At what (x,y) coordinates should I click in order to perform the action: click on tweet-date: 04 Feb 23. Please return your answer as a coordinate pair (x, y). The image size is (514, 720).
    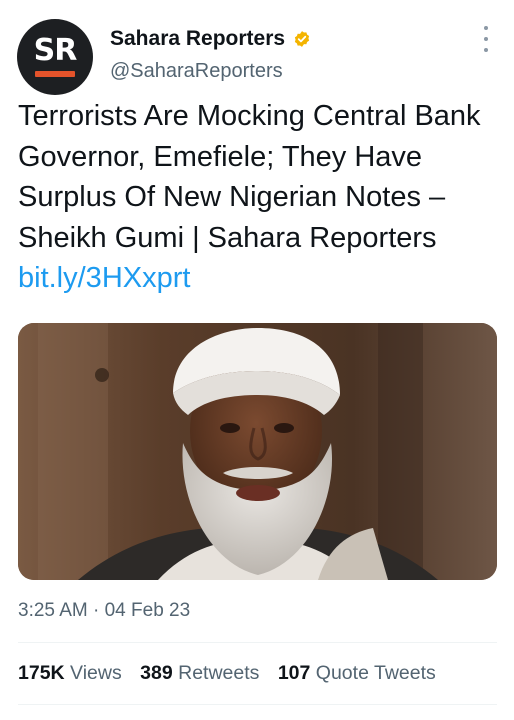
    Looking at the image, I should click on (147, 610).